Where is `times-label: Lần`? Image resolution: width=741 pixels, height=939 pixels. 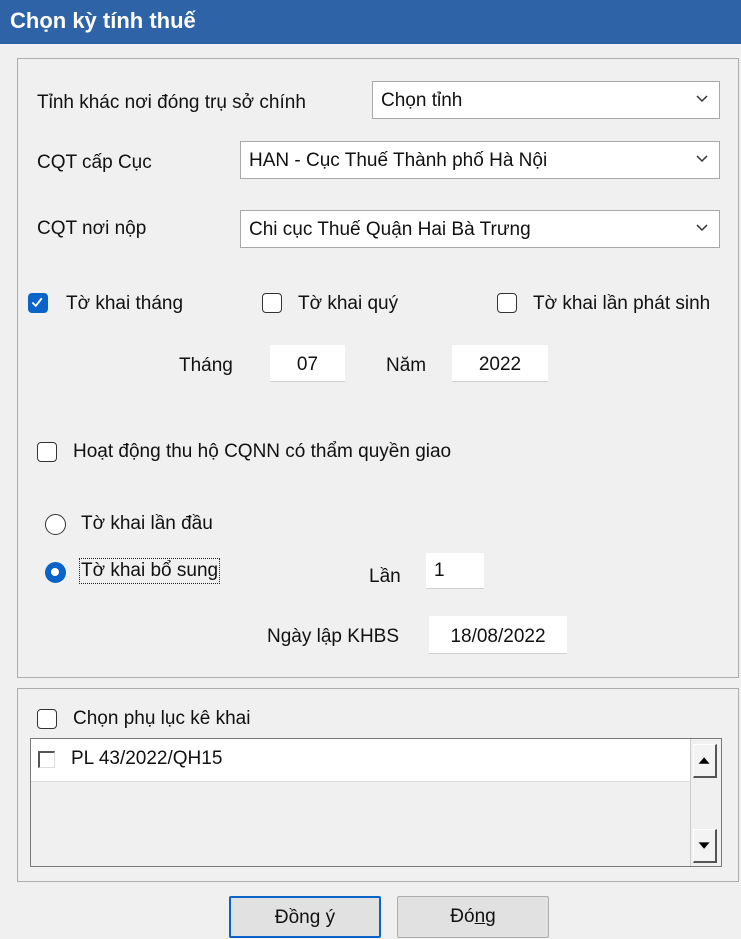
times-label: Lần is located at coordinates (385, 576).